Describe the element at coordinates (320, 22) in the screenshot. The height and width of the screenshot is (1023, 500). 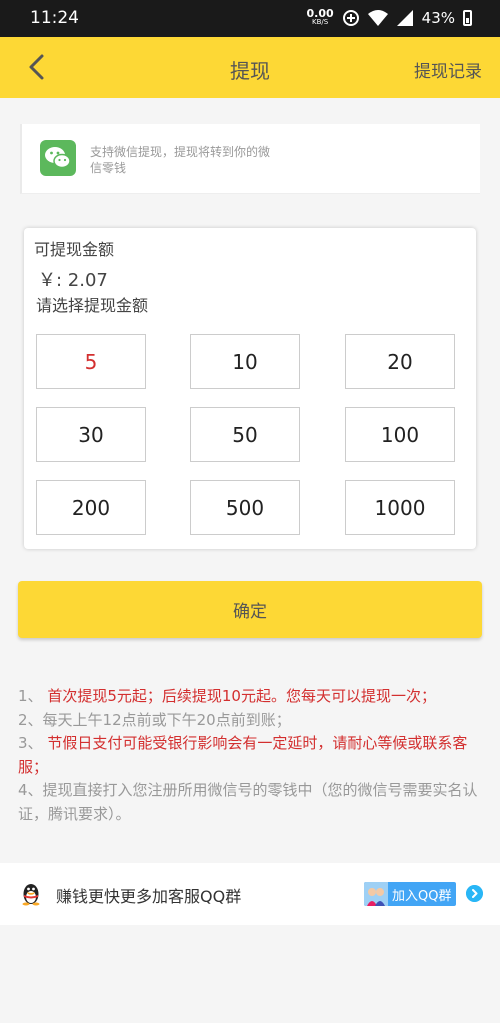
I see `net-speed-unit: KB/S` at that location.